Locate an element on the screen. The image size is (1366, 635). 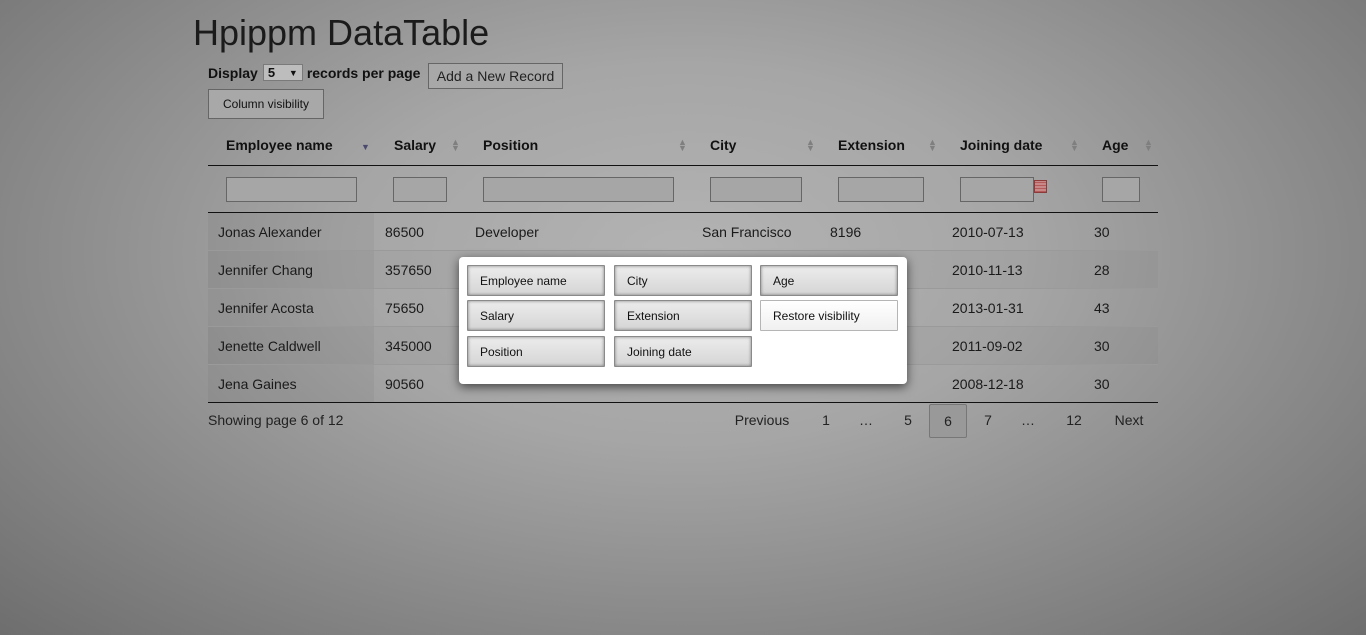
toggle-city-button: City is located at coordinates (683, 280).